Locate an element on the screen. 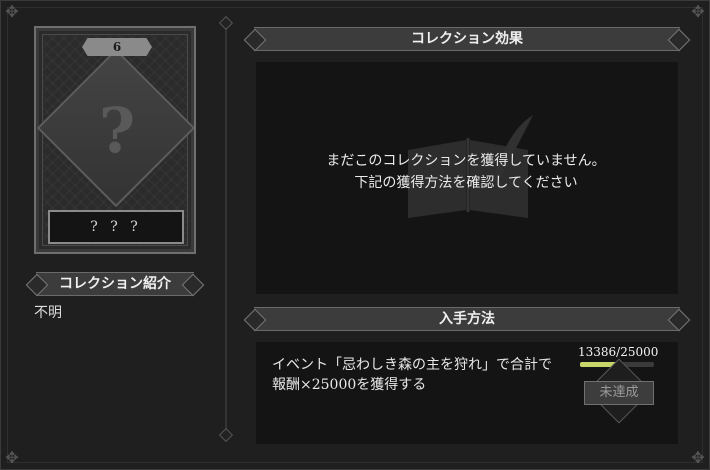  unknown-question-icon: ? is located at coordinates (117, 130).